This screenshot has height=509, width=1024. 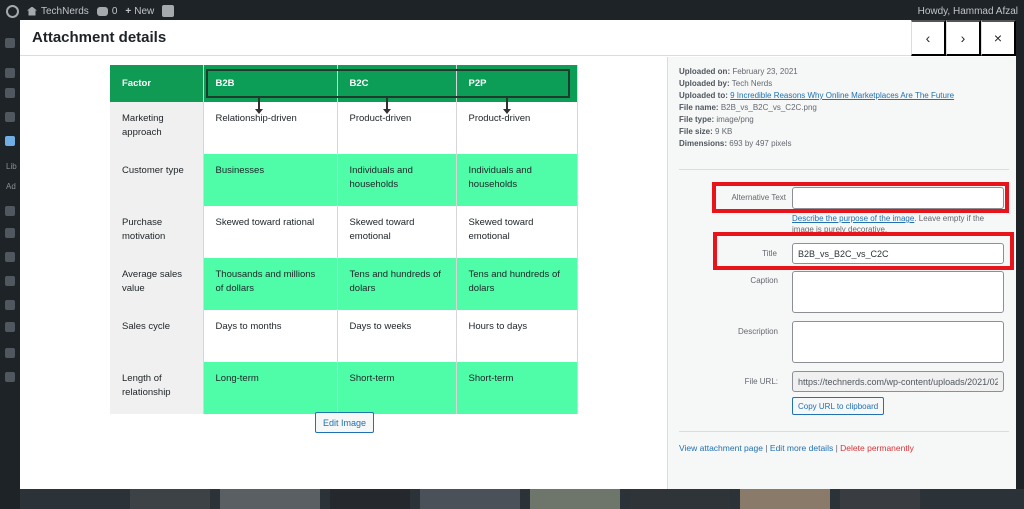 What do you see at coordinates (157, 388) in the screenshot?
I see `factor-cell: Length of relationship` at bounding box center [157, 388].